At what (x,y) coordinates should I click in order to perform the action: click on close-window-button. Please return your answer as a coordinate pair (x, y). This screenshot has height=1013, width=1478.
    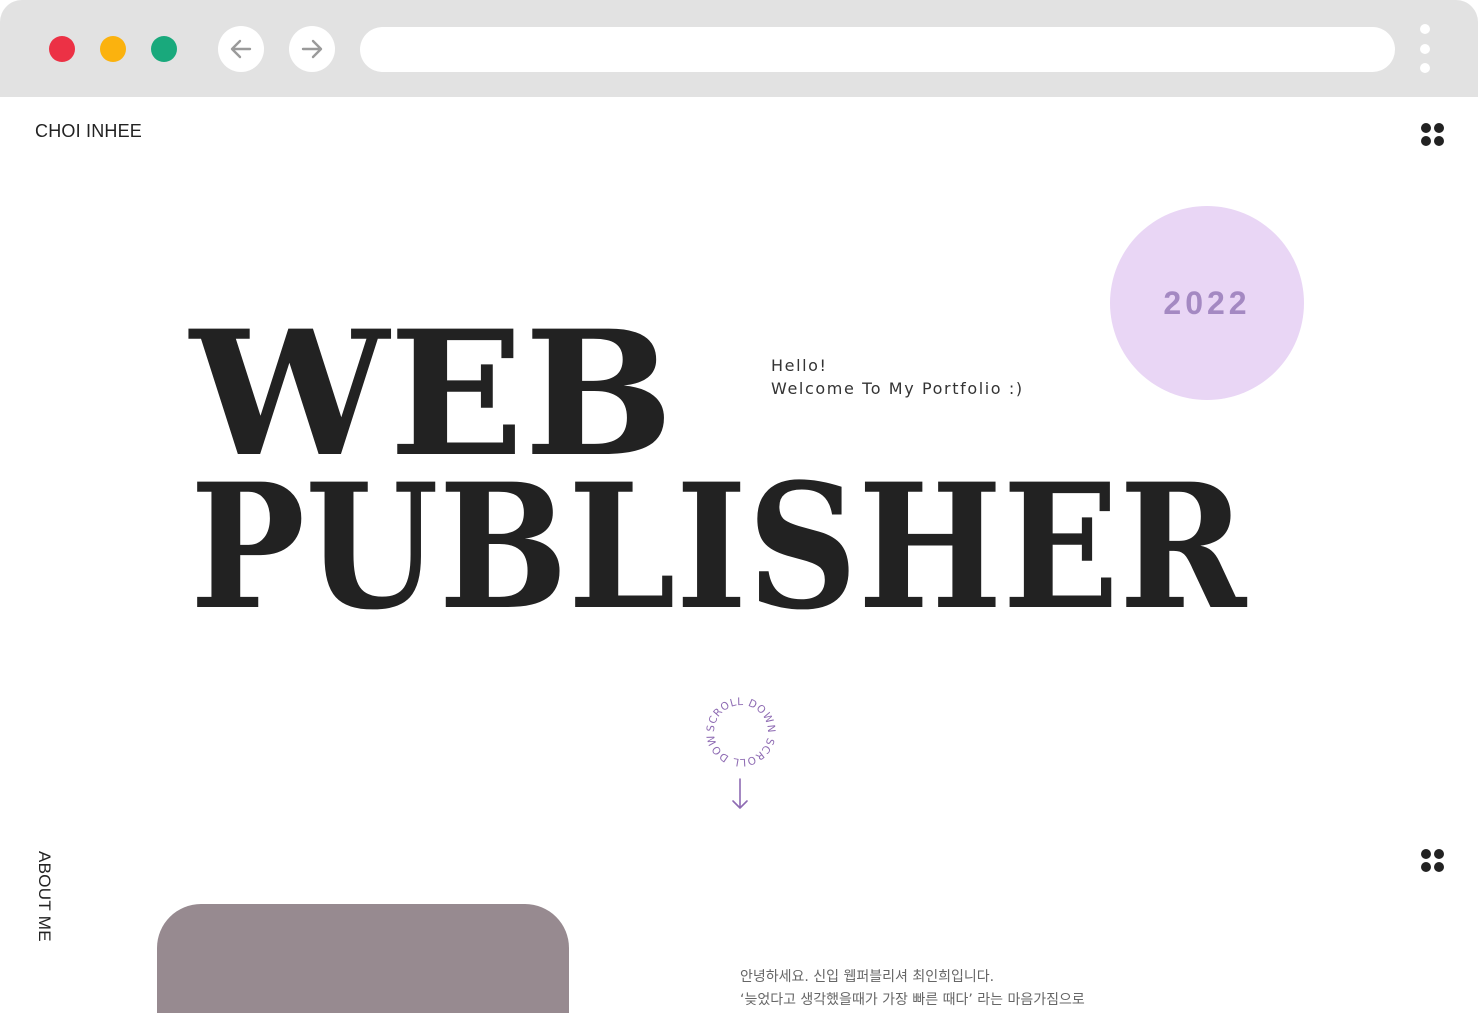
    Looking at the image, I should click on (62, 49).